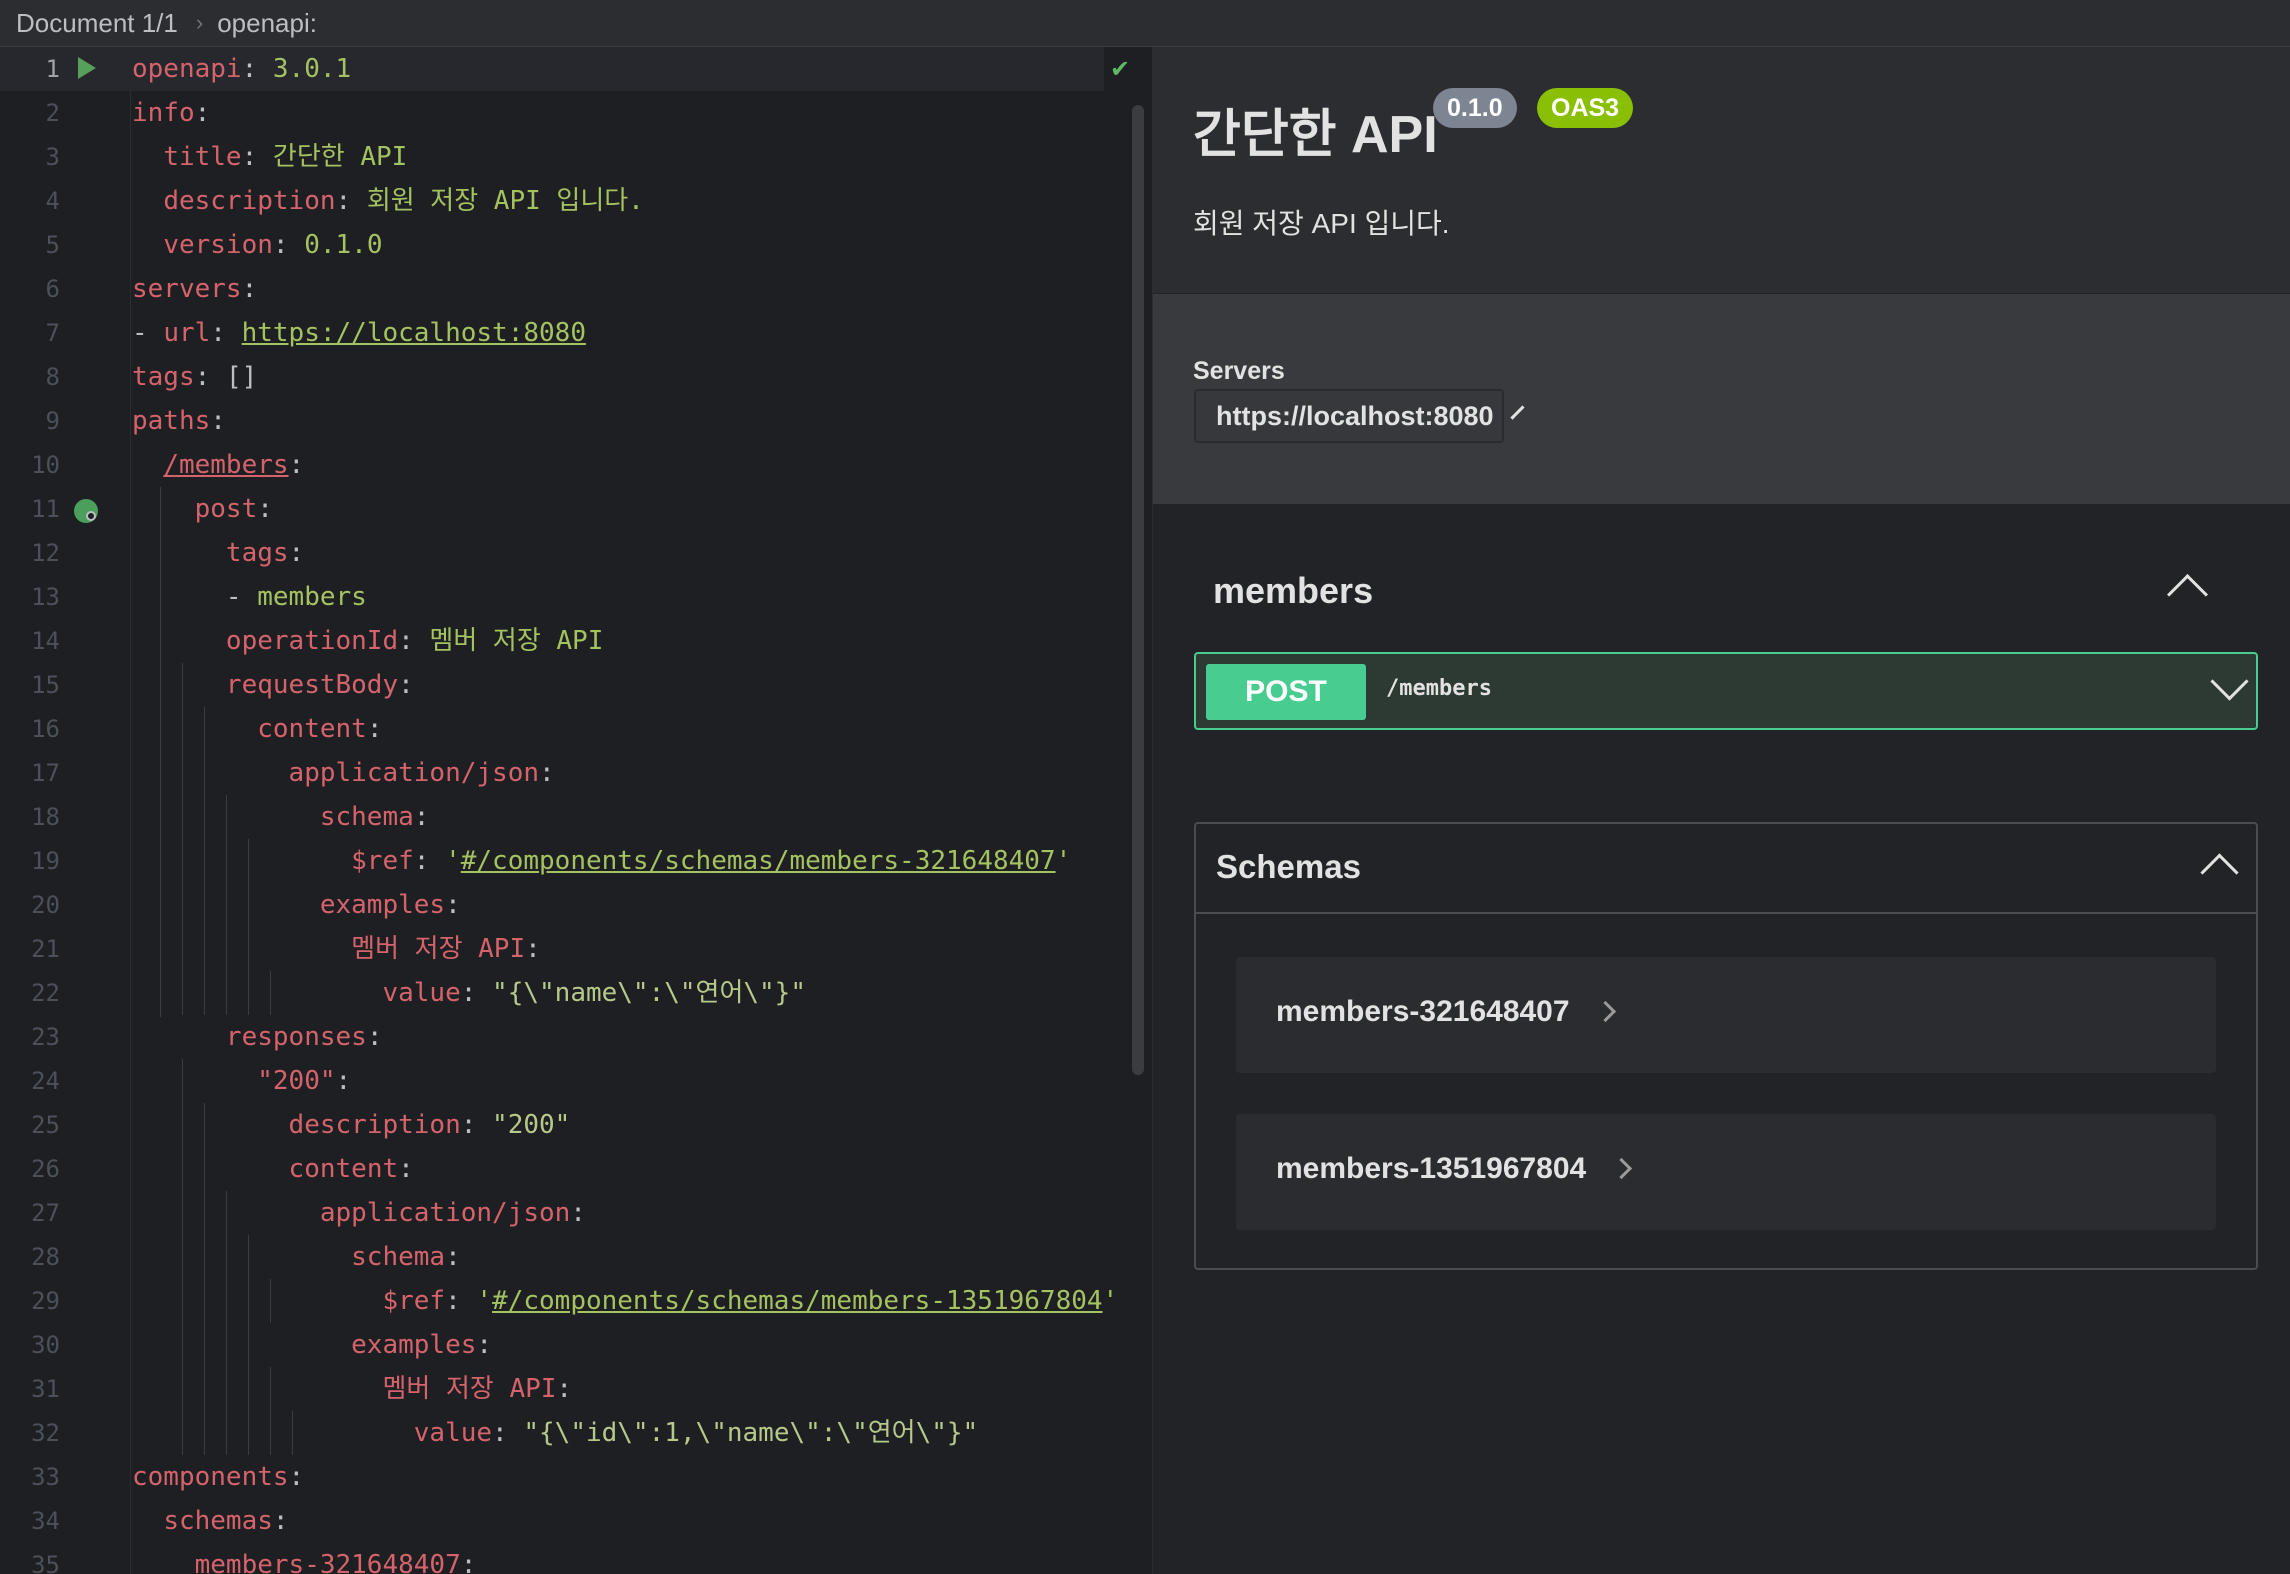  I want to click on code-line: info:, so click(171, 113).